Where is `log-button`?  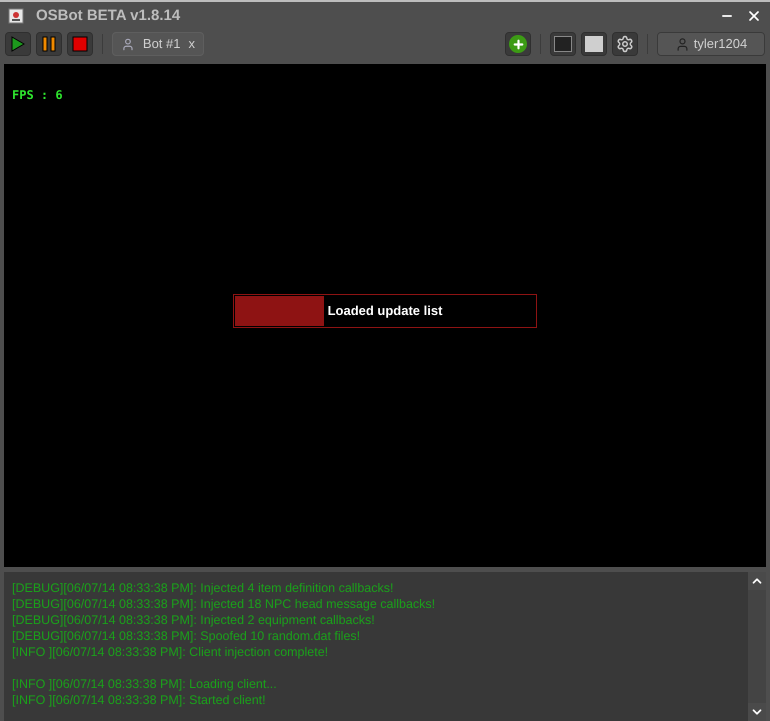
log-button is located at coordinates (594, 44).